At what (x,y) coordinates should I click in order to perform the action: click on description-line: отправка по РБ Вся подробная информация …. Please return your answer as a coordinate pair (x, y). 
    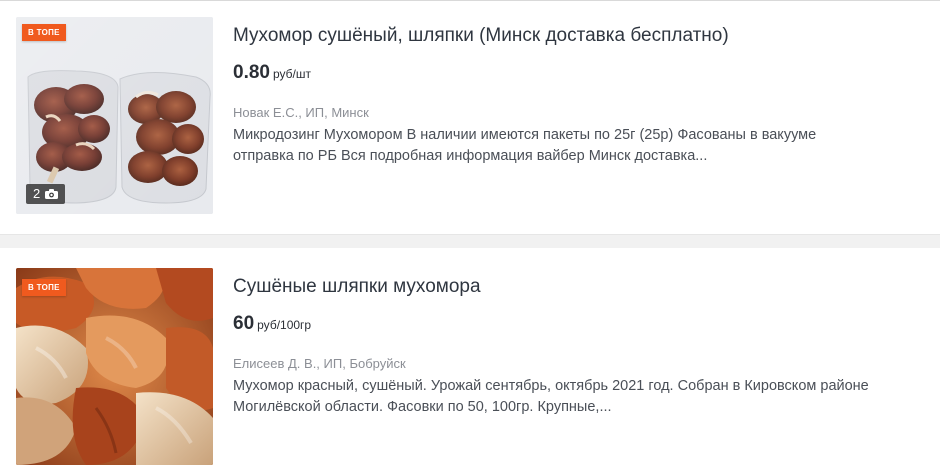
    Looking at the image, I should click on (470, 156).